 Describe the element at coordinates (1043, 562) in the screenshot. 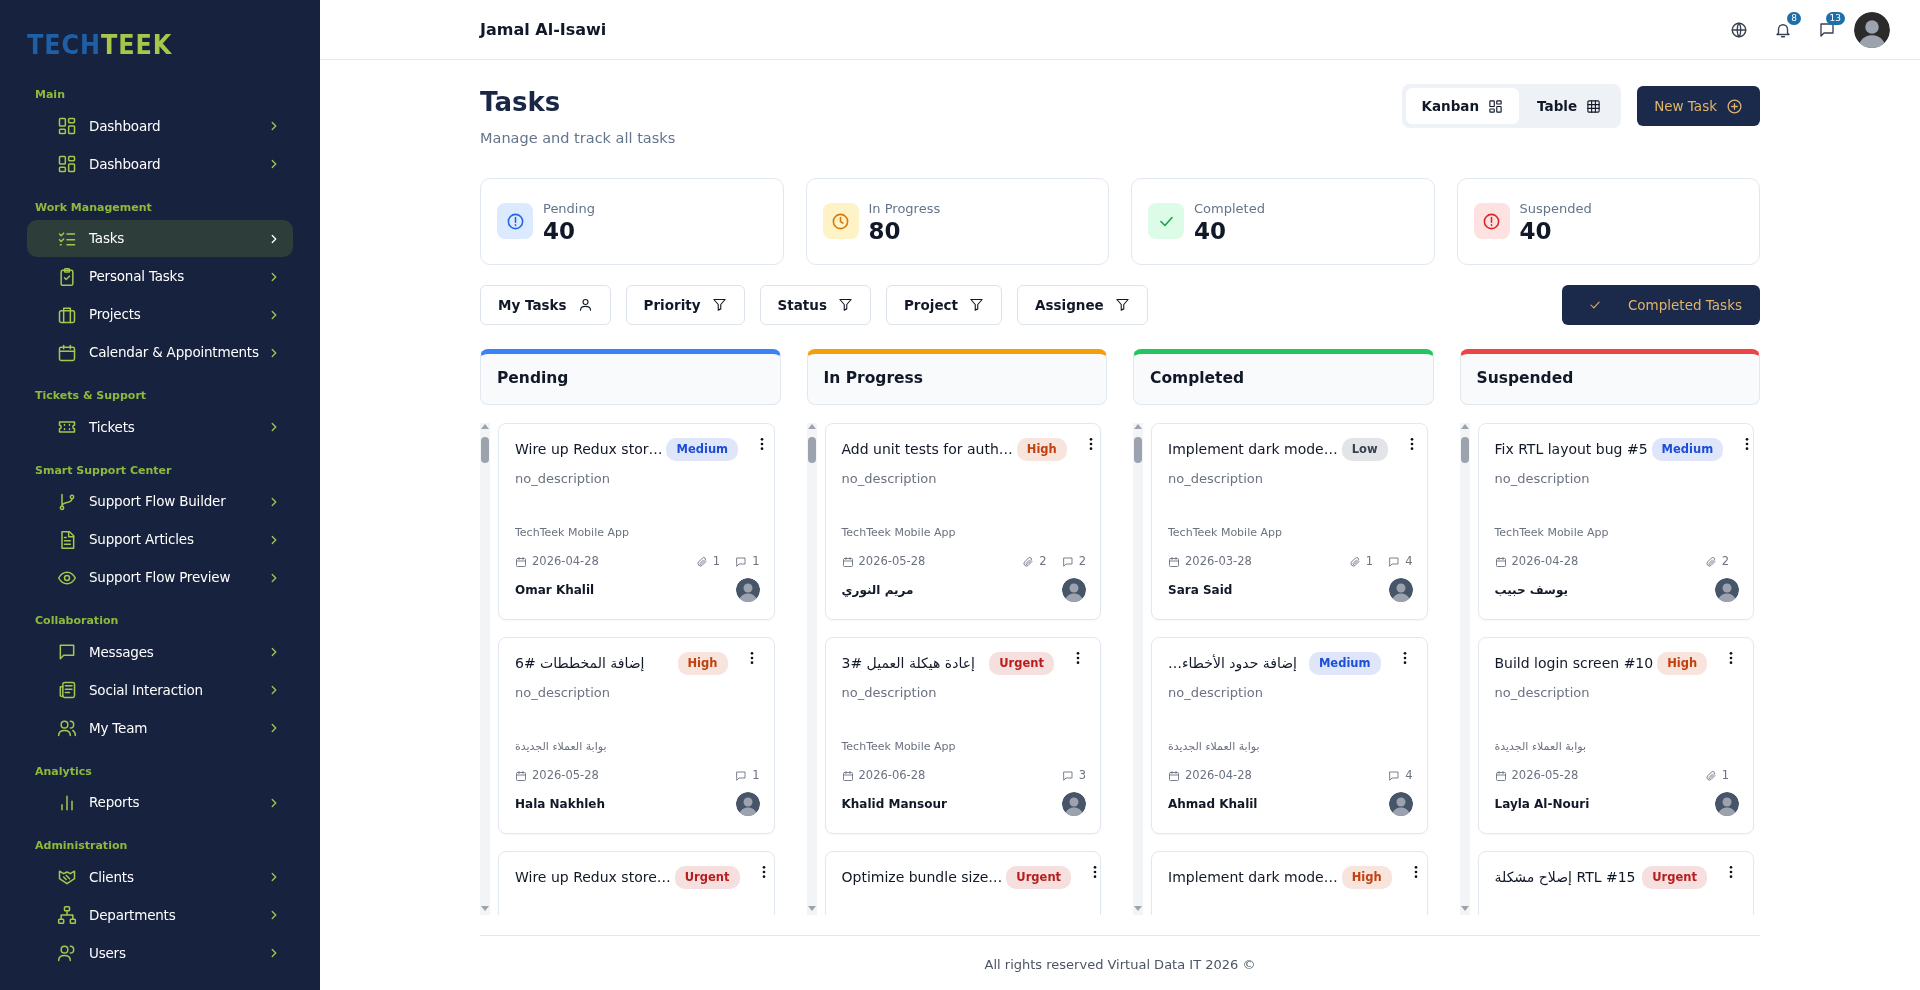

I see `attachment-count: 2` at that location.